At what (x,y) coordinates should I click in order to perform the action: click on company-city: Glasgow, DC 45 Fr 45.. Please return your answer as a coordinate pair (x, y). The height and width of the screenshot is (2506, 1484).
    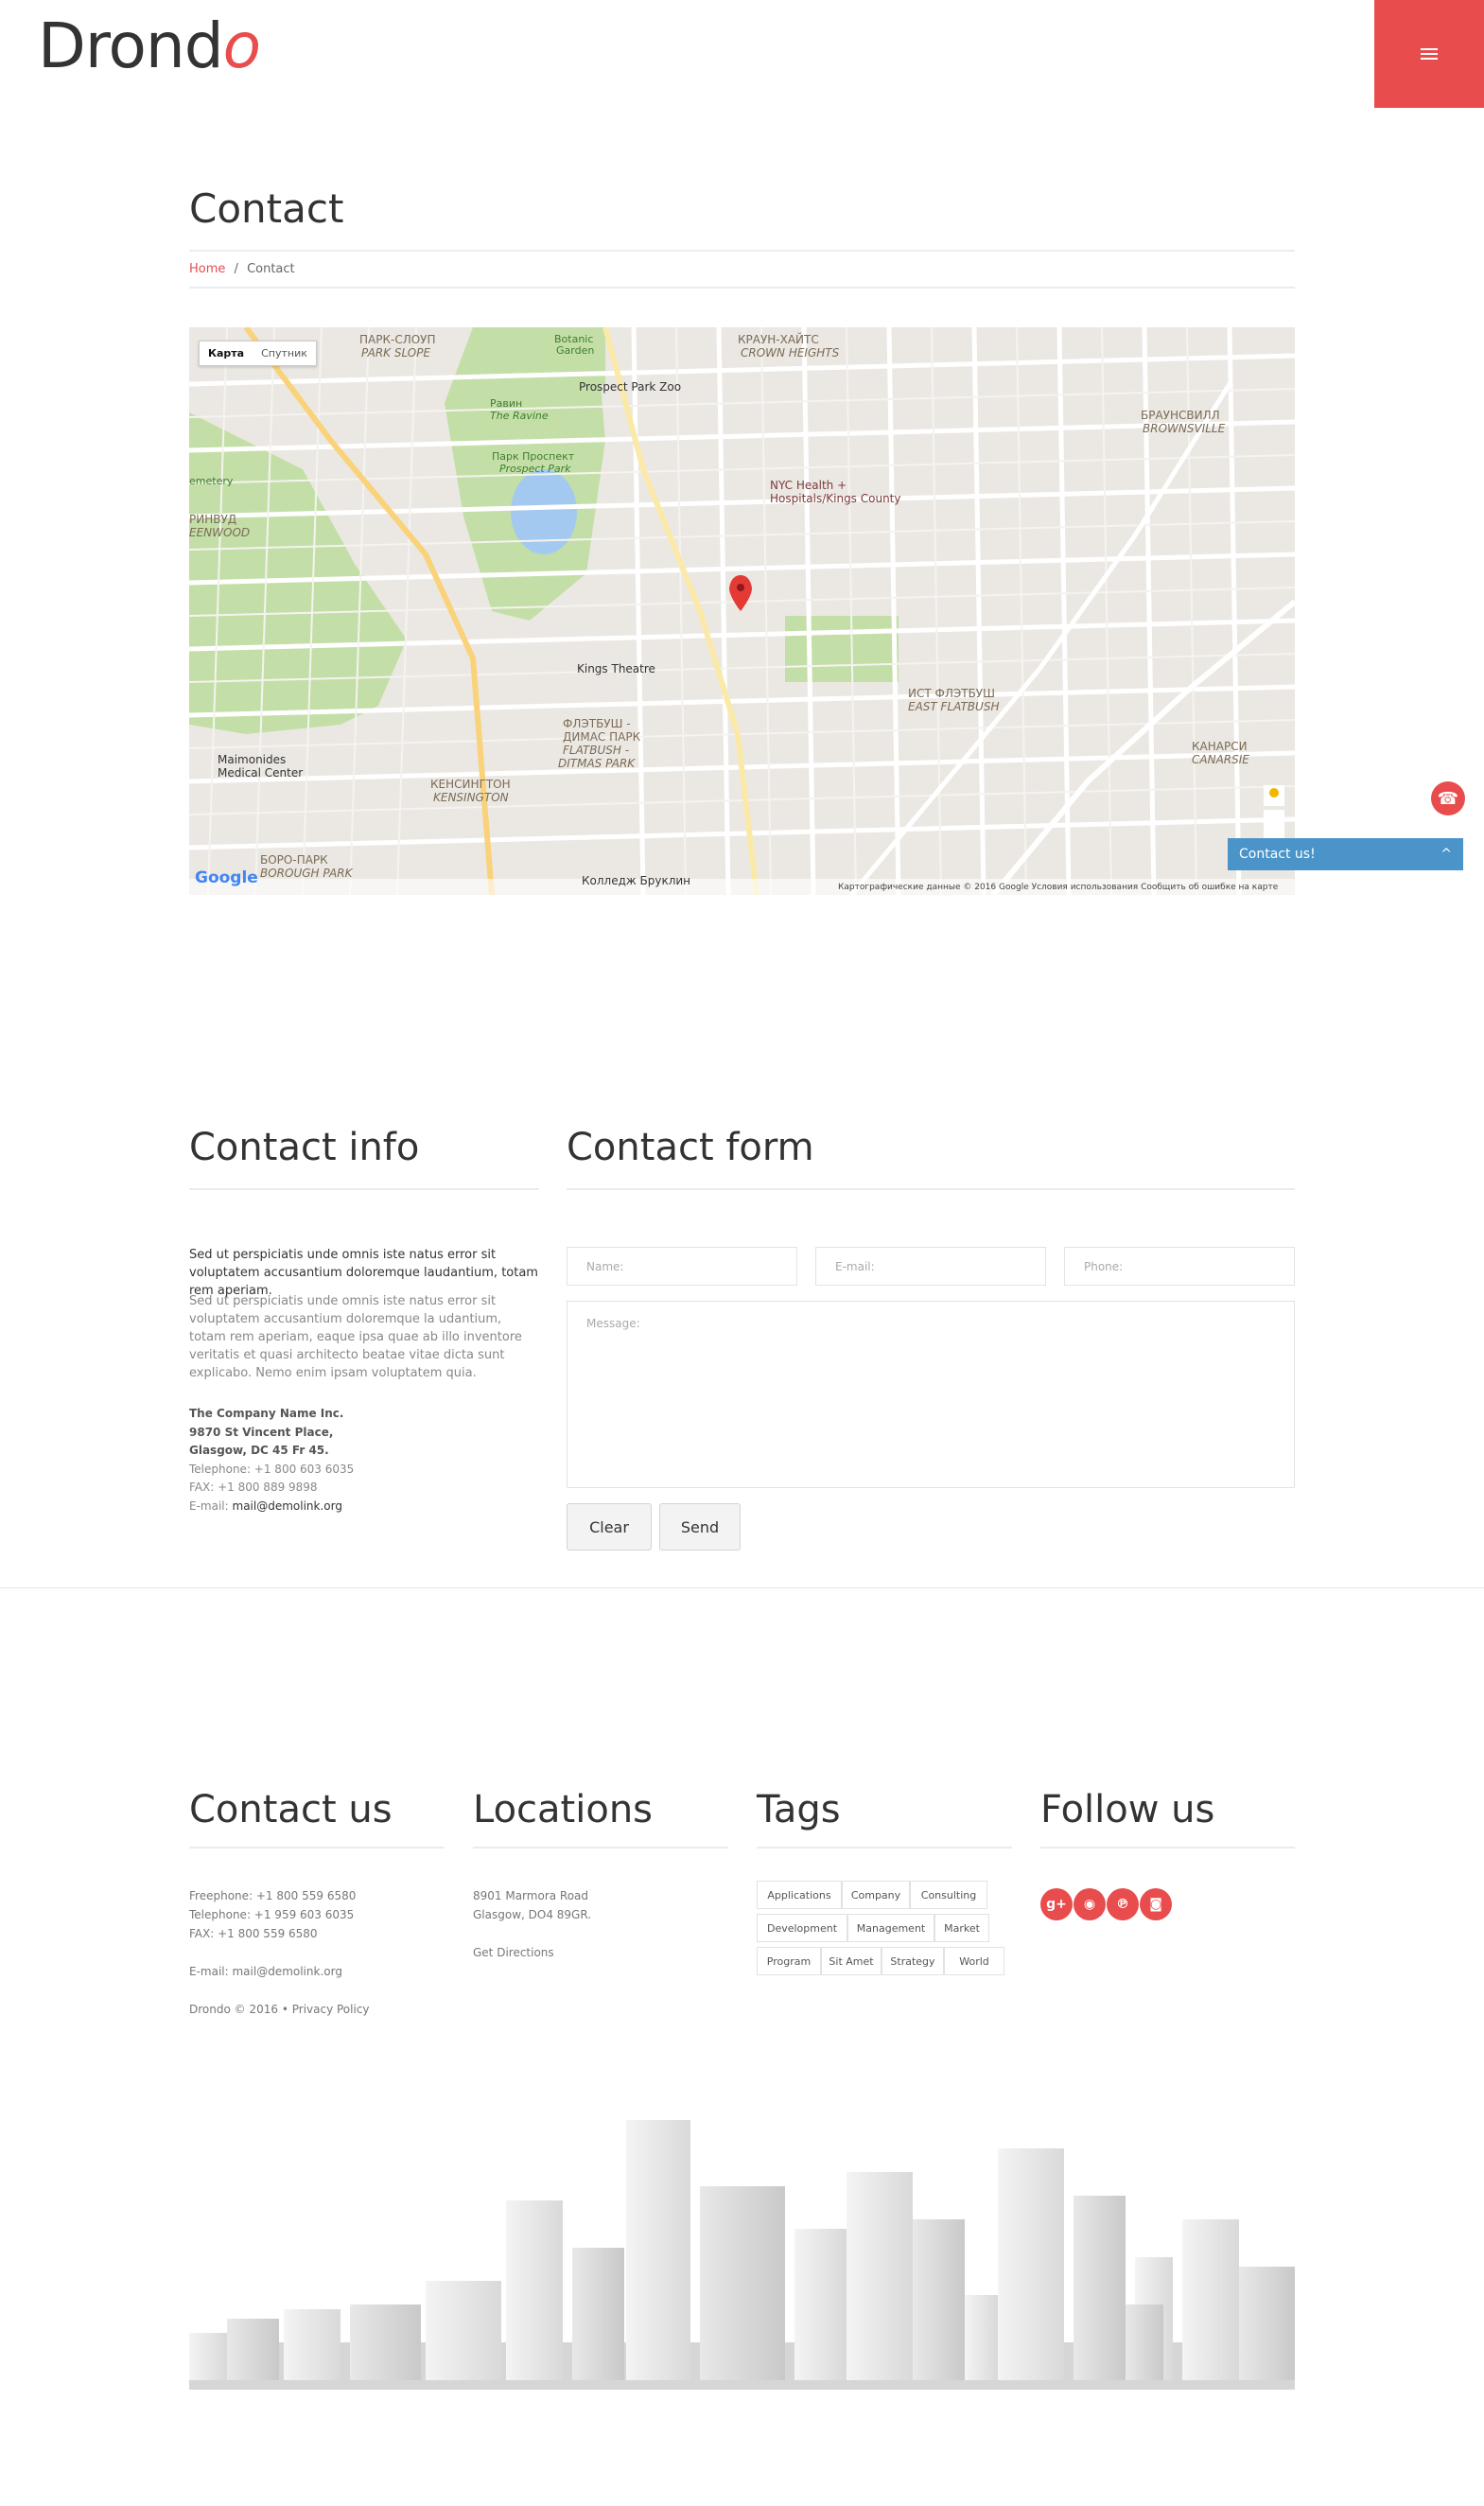
    Looking at the image, I should click on (259, 1451).